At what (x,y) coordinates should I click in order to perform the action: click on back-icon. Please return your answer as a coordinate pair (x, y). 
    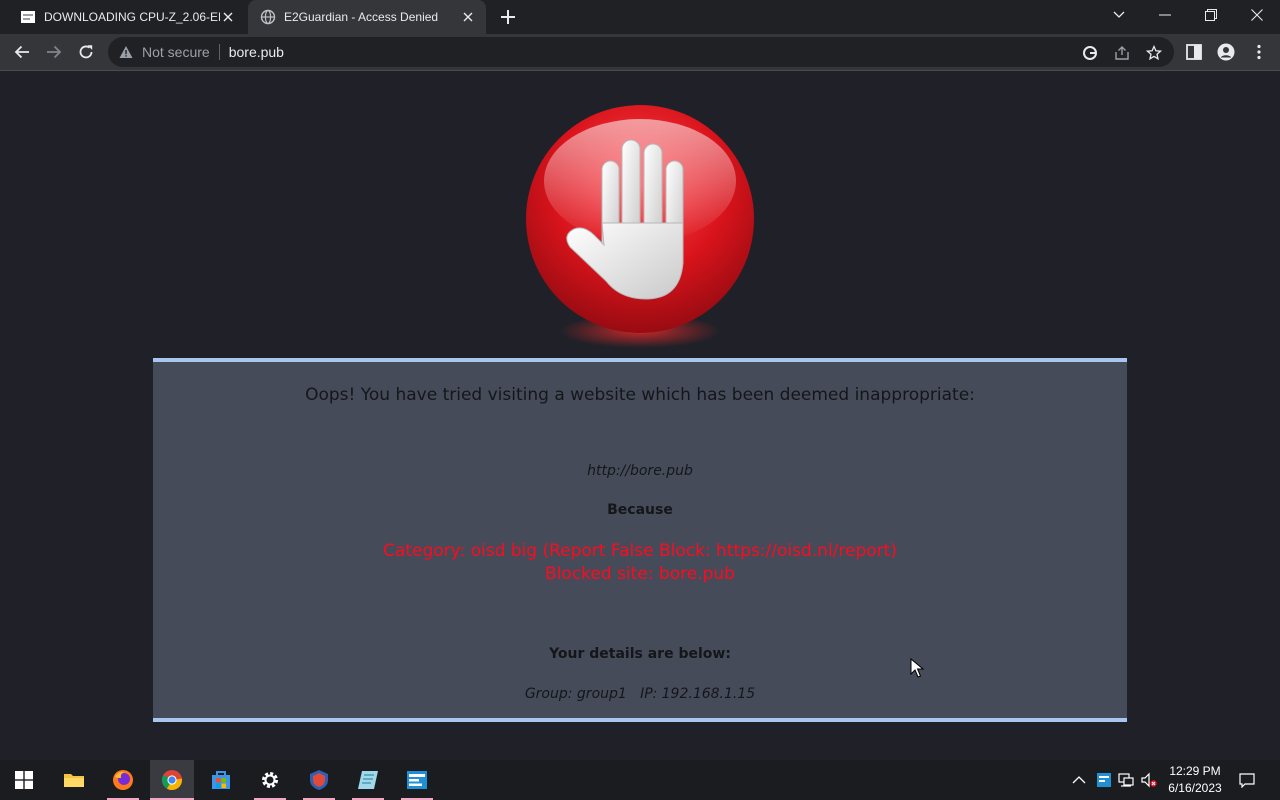
    Looking at the image, I should click on (22, 52).